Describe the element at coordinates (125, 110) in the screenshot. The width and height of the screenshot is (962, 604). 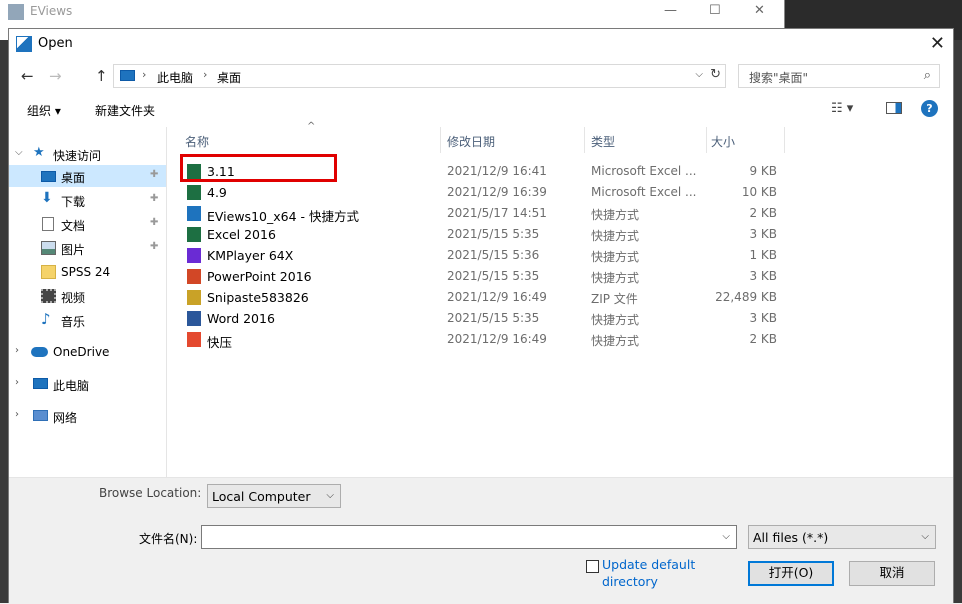
I see `new-folder-button: 新建文件夹` at that location.